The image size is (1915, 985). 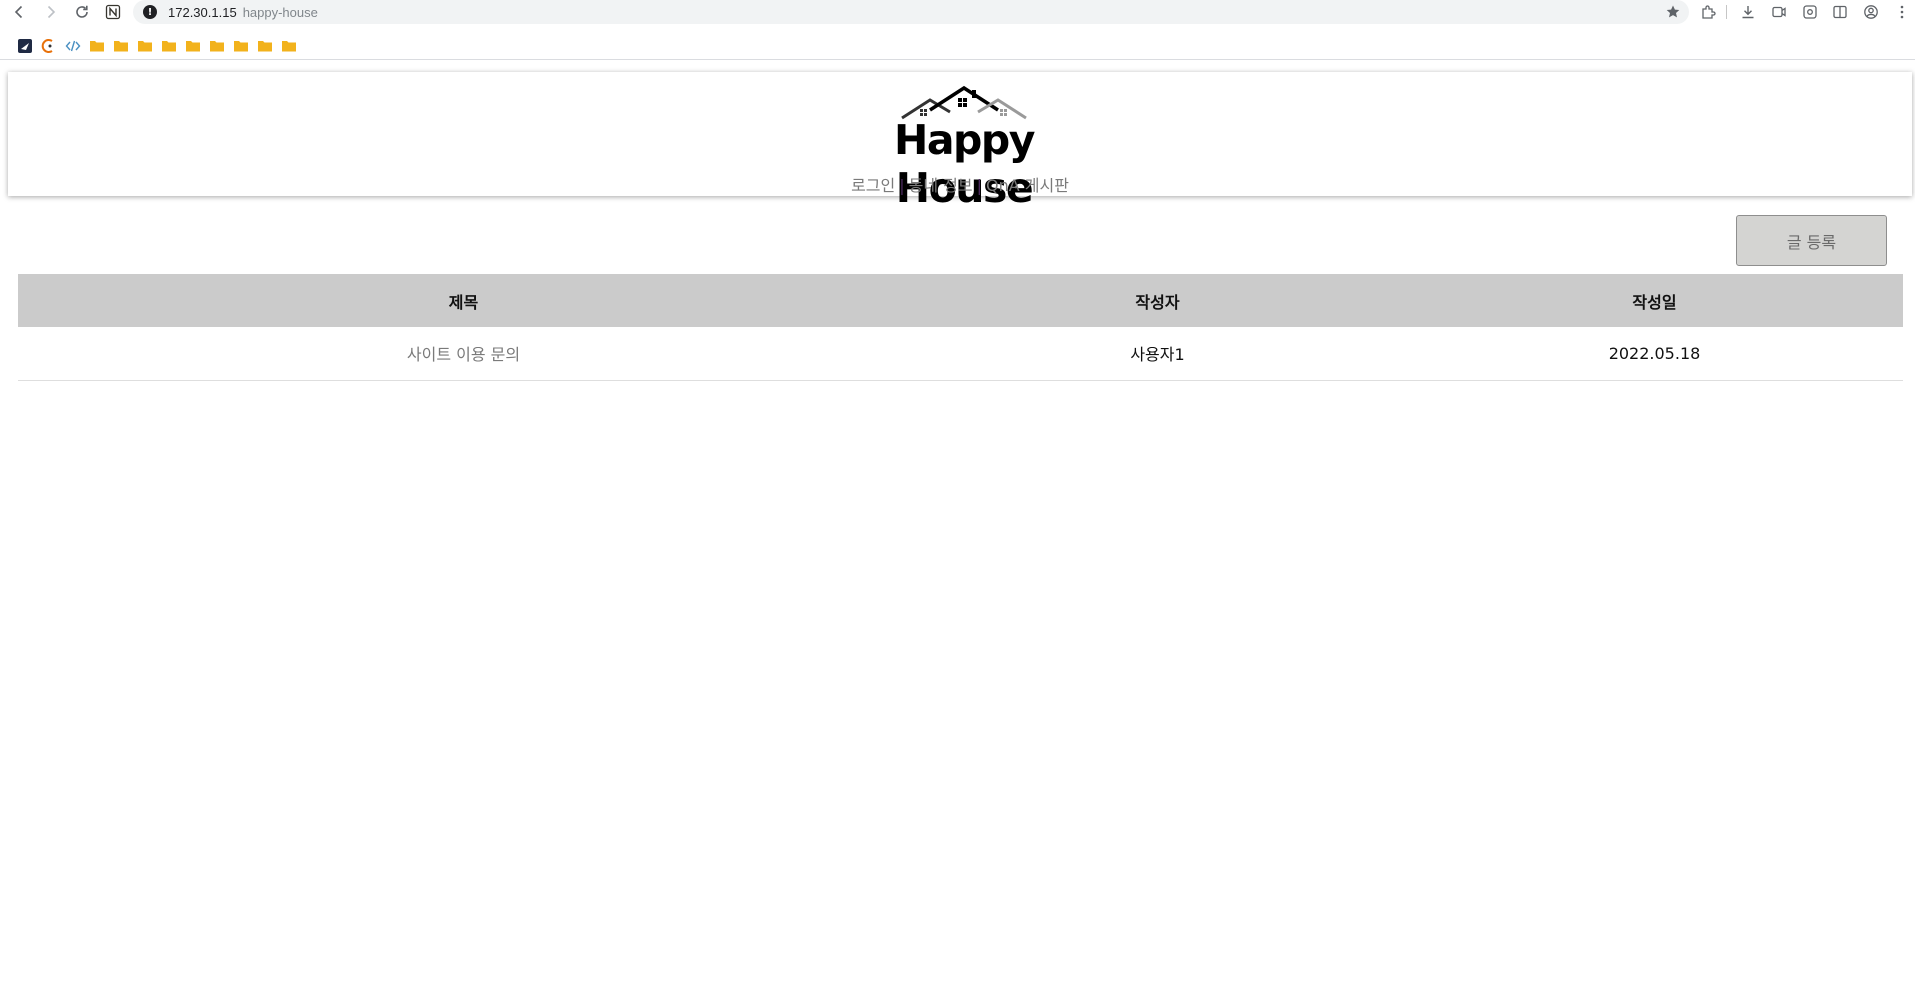 What do you see at coordinates (49, 46) in the screenshot?
I see `dev-bookmark-icon` at bounding box center [49, 46].